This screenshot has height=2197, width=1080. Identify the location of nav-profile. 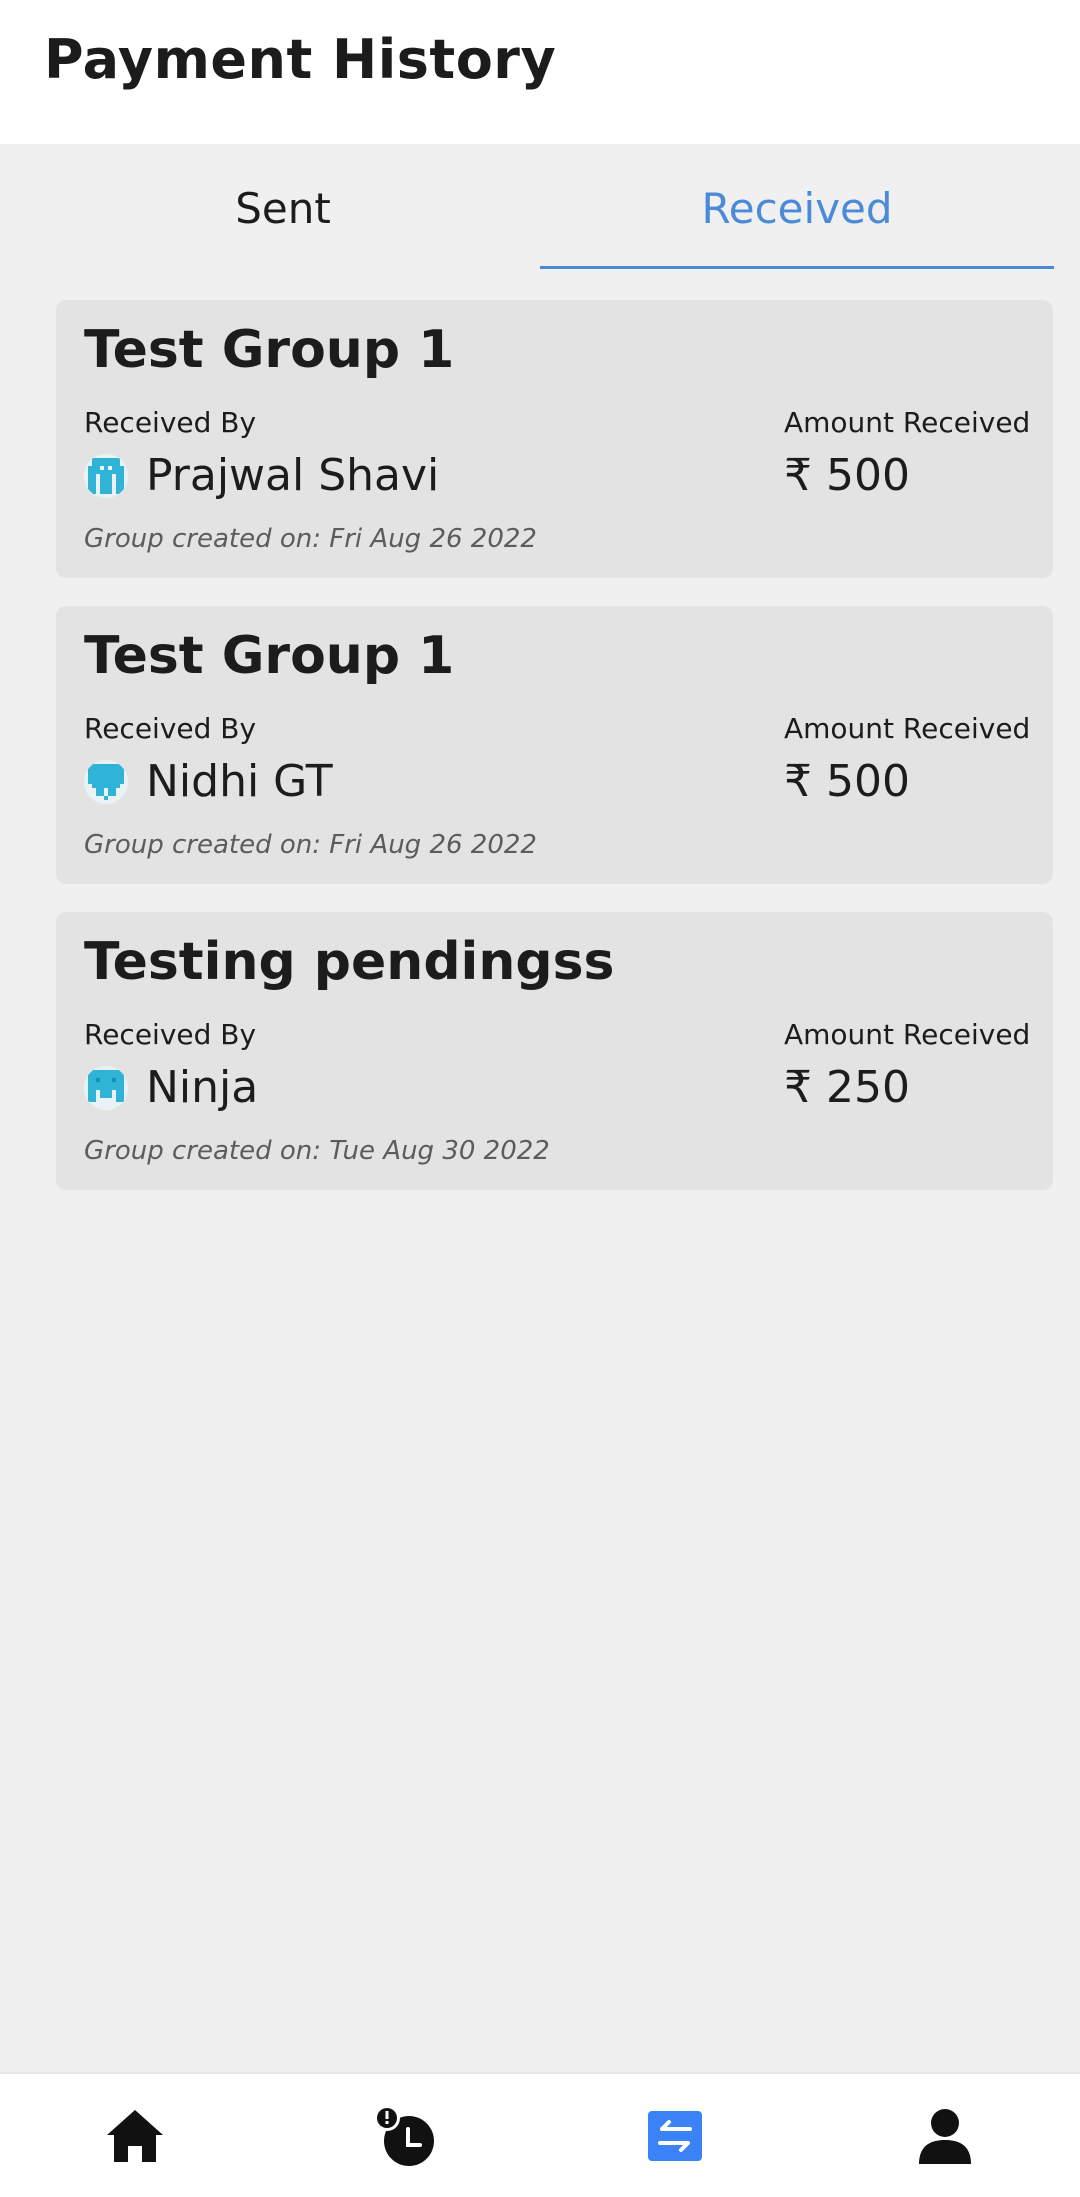
(945, 2135).